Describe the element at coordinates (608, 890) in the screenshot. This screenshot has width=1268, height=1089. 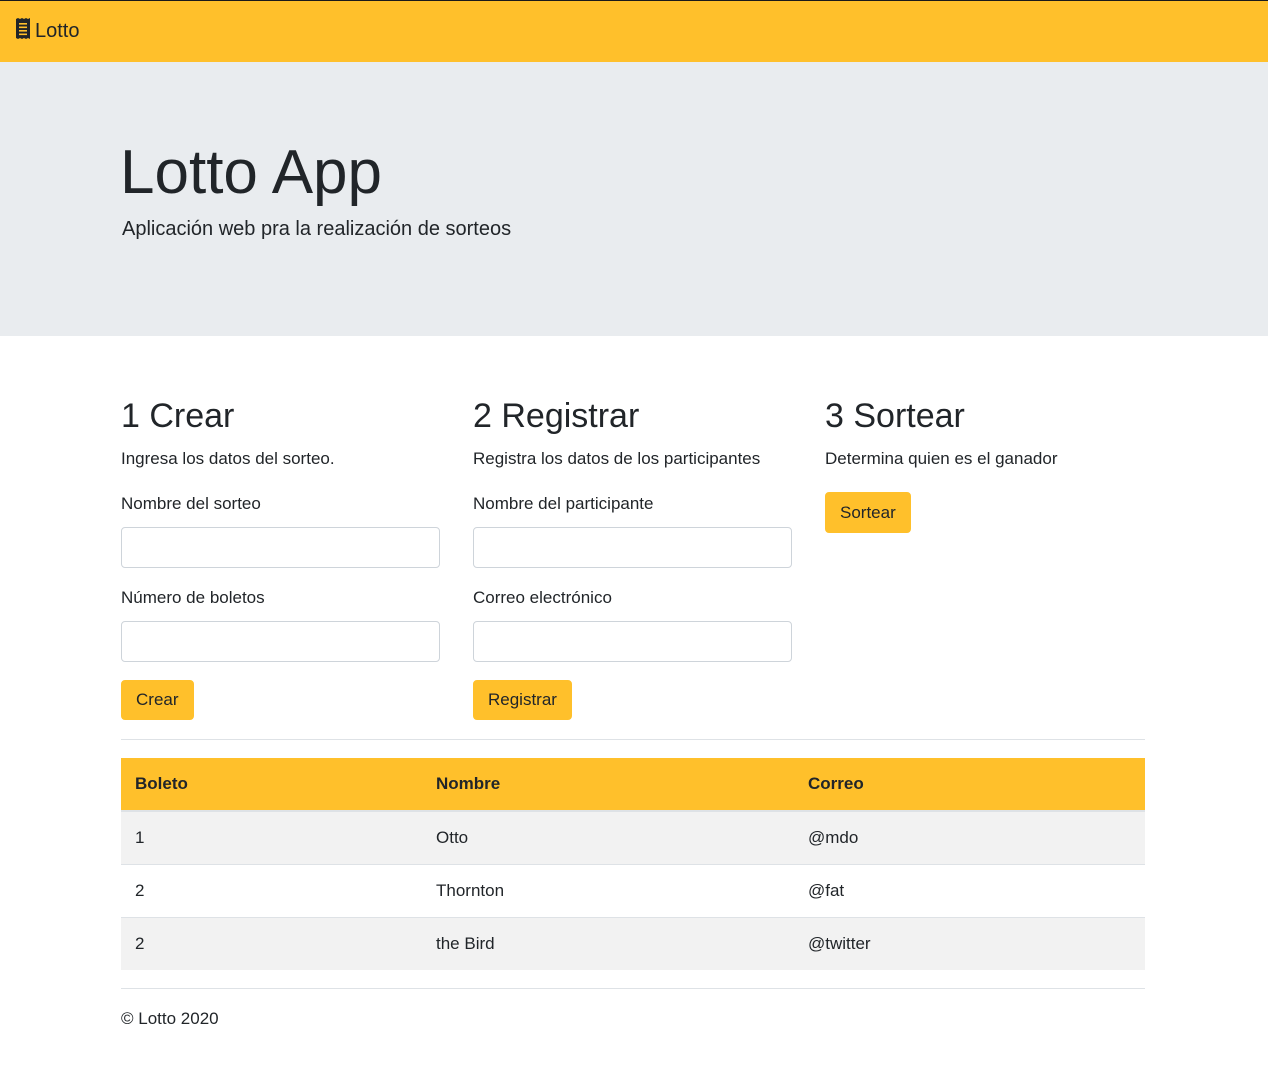
I see `cell-name: Thornton` at that location.